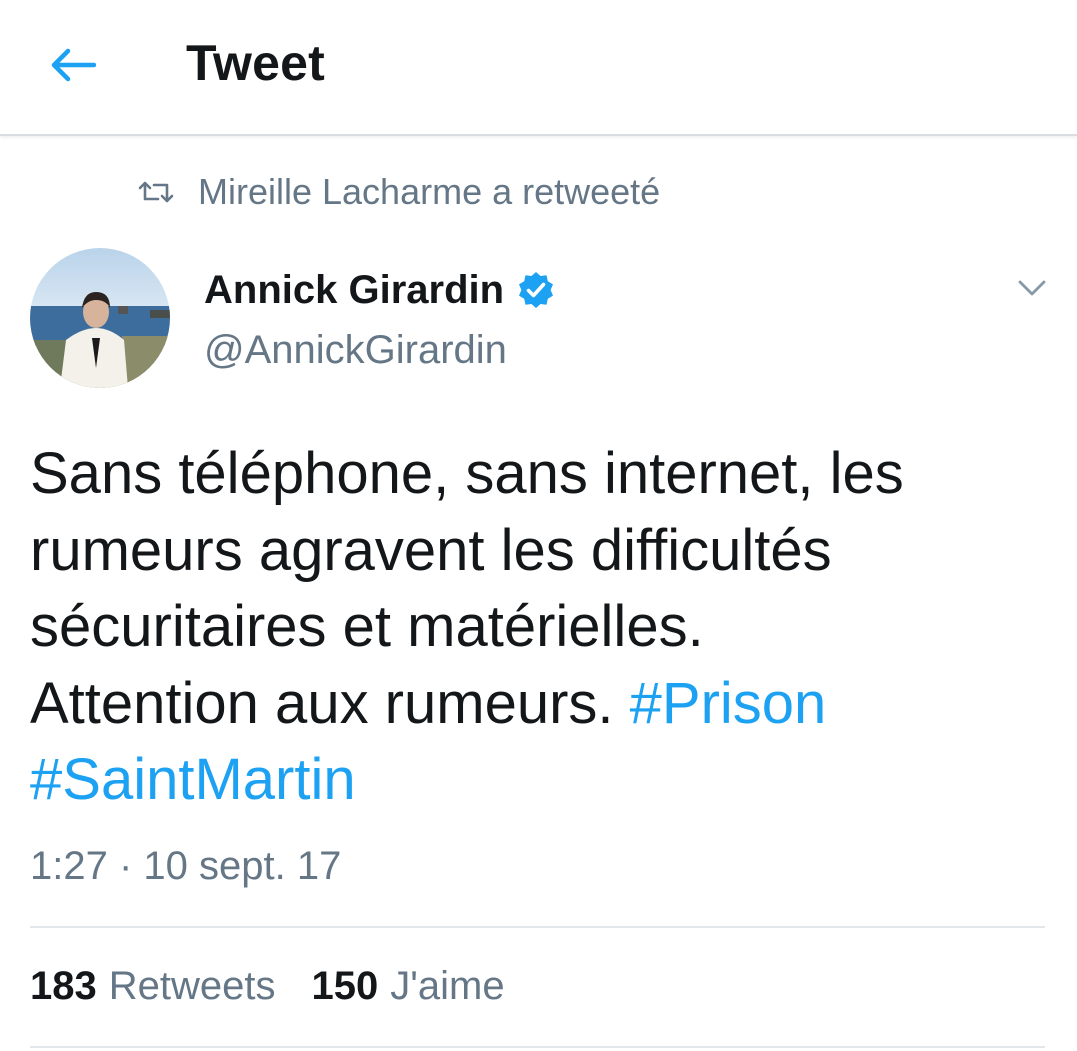  I want to click on retweets-label: Retweets, so click(192, 986).